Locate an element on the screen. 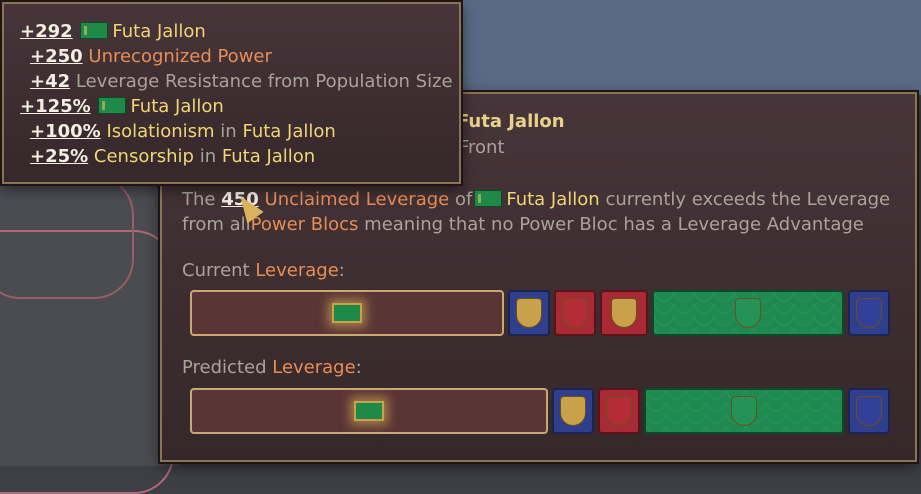  censorship-link: Censorship is located at coordinates (144, 156).